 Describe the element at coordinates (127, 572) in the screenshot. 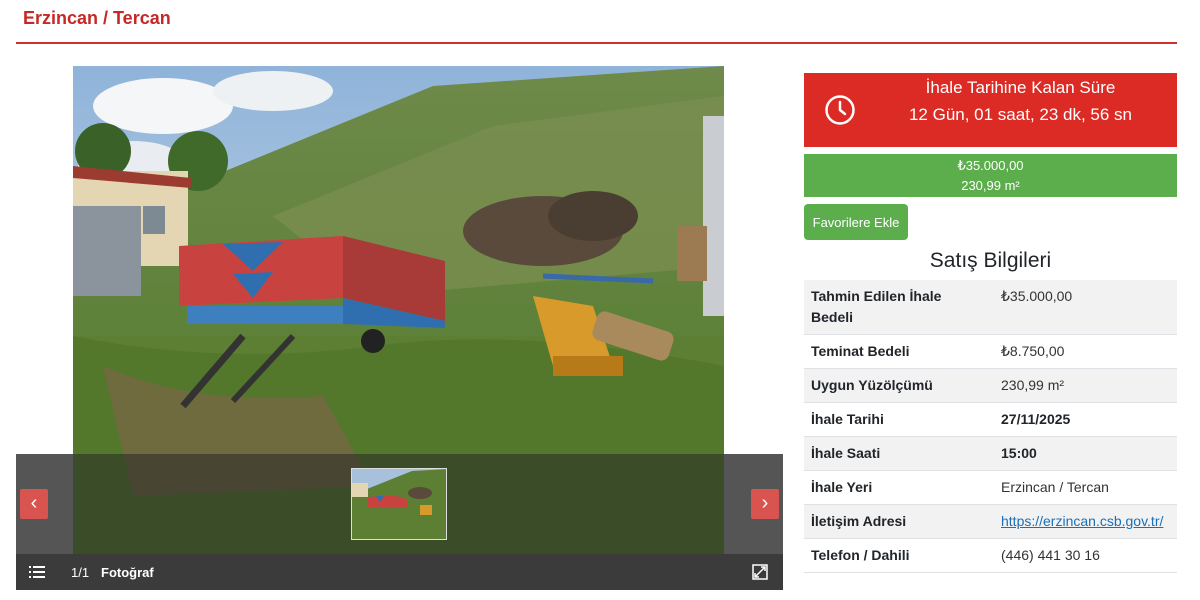

I see `photo-label: Fotoğraf` at that location.